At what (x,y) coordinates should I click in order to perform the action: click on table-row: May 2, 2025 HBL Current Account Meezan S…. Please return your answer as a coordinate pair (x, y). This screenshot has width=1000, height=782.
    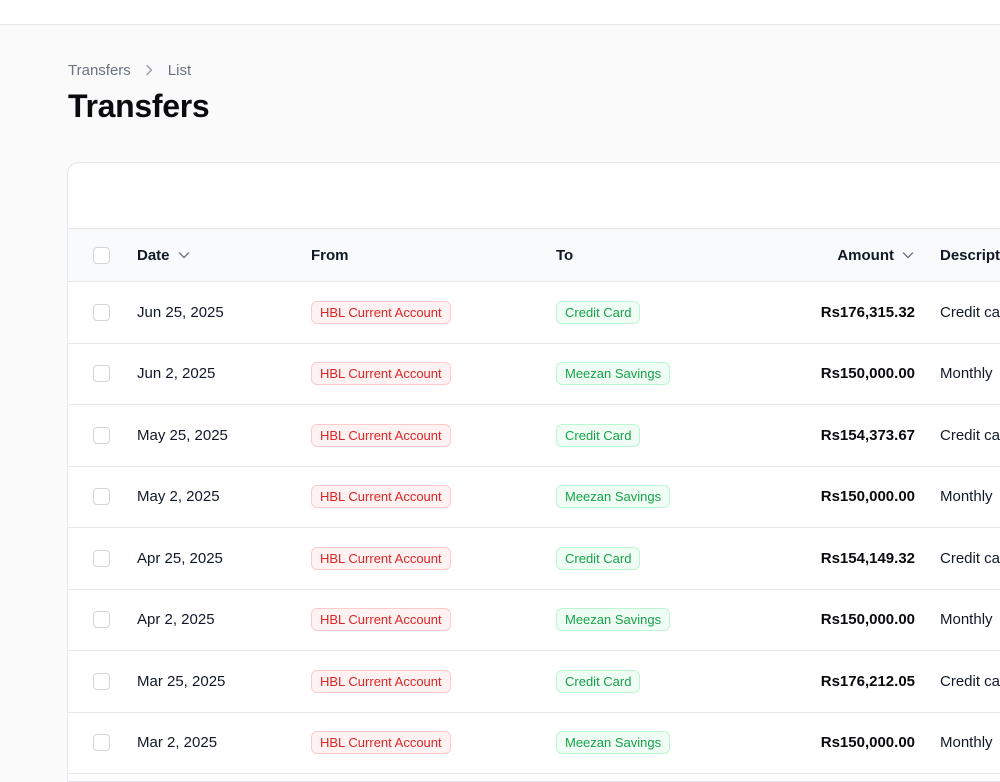
    Looking at the image, I should click on (534, 497).